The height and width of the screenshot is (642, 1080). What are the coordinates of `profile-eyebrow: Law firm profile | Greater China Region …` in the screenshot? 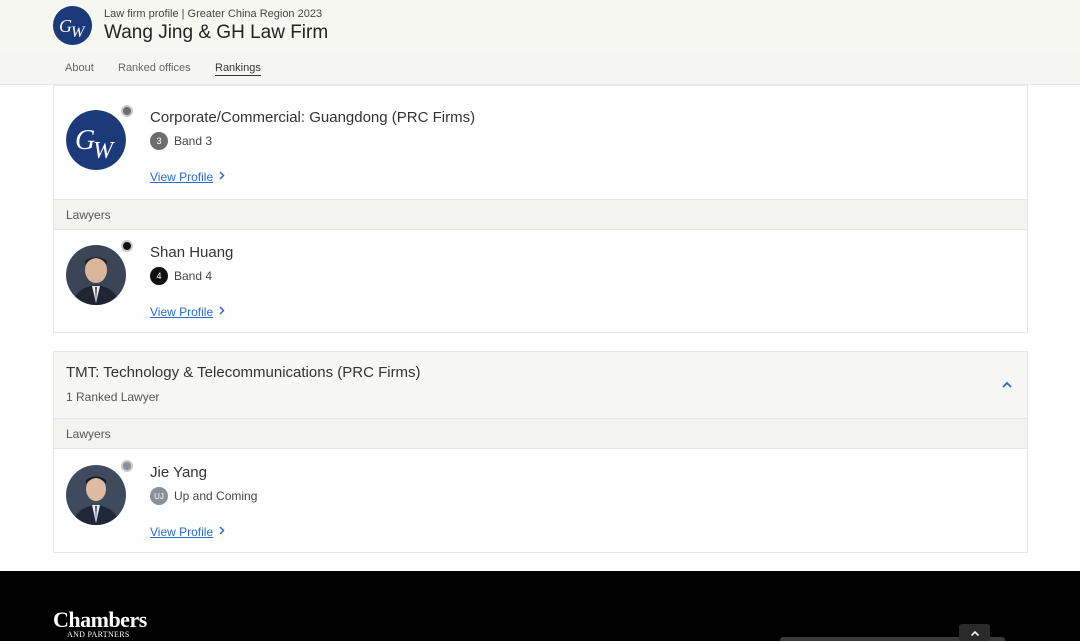 It's located at (213, 14).